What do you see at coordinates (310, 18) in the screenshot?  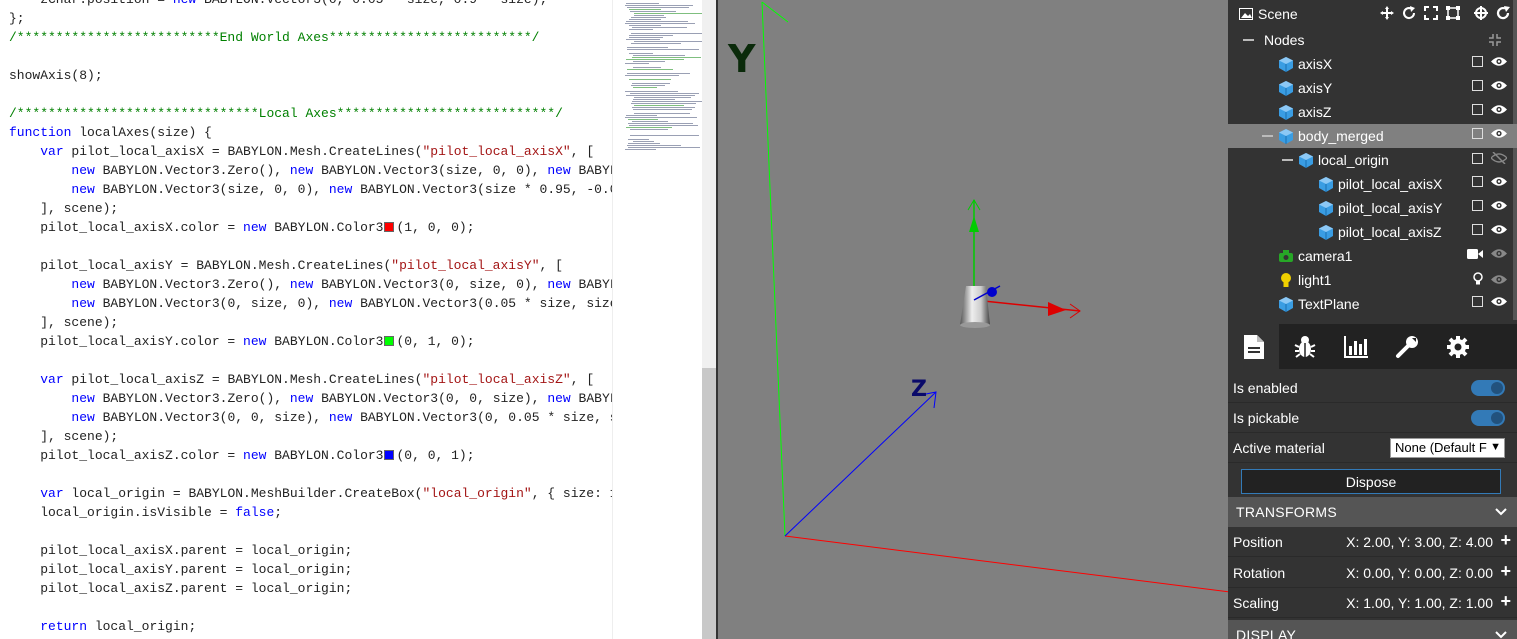 I see `code-line: };` at bounding box center [310, 18].